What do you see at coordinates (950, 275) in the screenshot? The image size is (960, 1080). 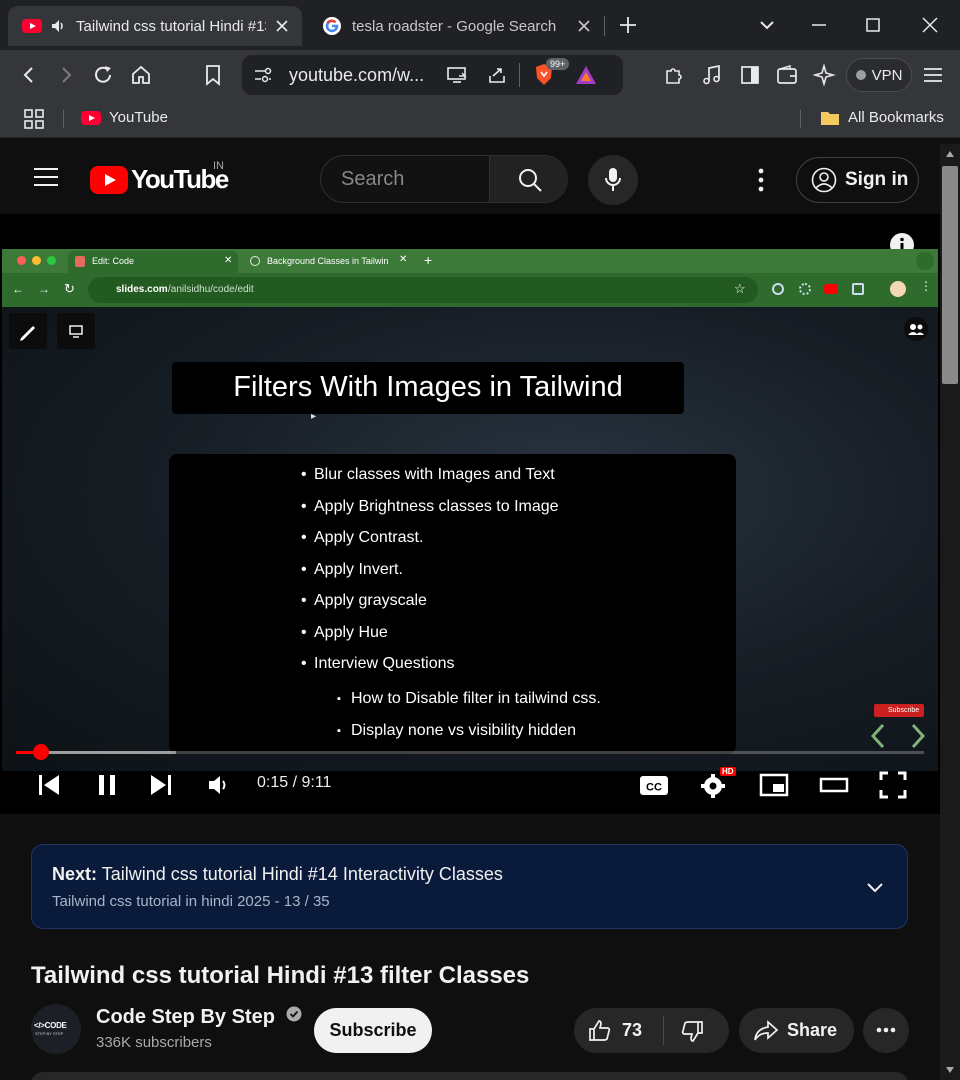 I see `scrollbar-thumb` at bounding box center [950, 275].